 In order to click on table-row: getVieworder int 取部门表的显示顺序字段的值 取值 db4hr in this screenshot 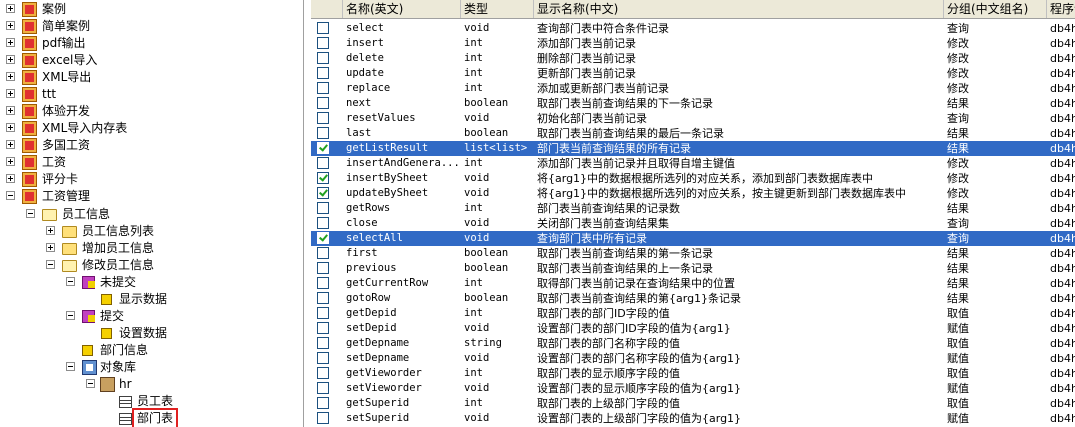, I will do `click(693, 373)`.